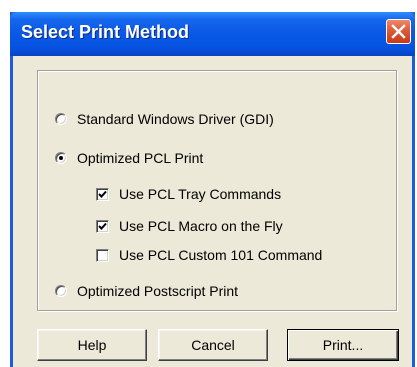 The width and height of the screenshot is (417, 367). I want to click on close-icon, so click(398, 31).